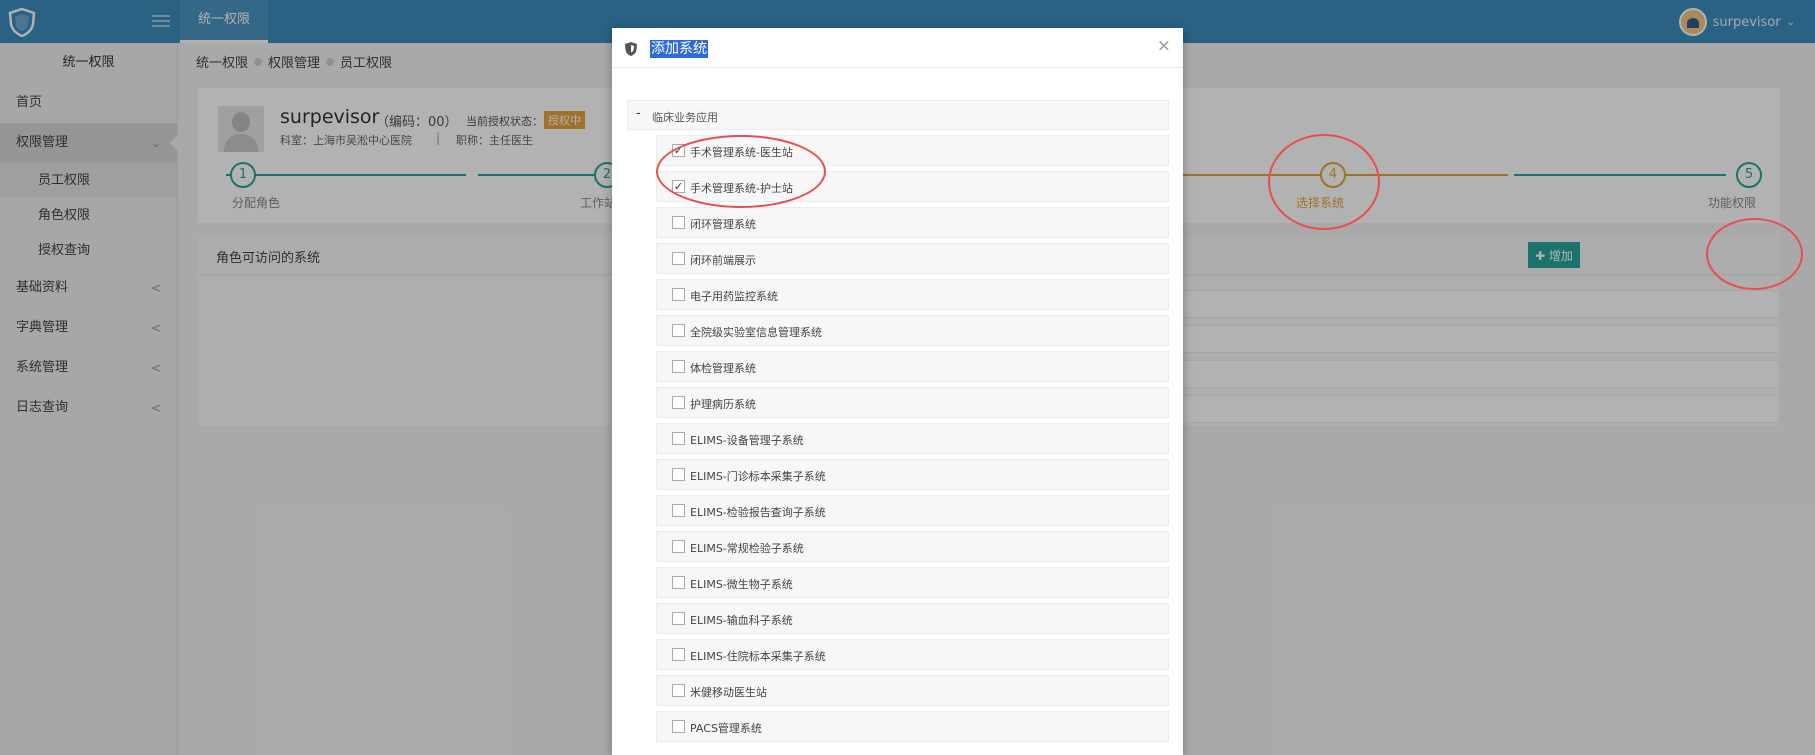 The width and height of the screenshot is (1815, 755). What do you see at coordinates (758, 656) in the screenshot?
I see `system-label: ELIMS-住院标本采集子系统` at bounding box center [758, 656].